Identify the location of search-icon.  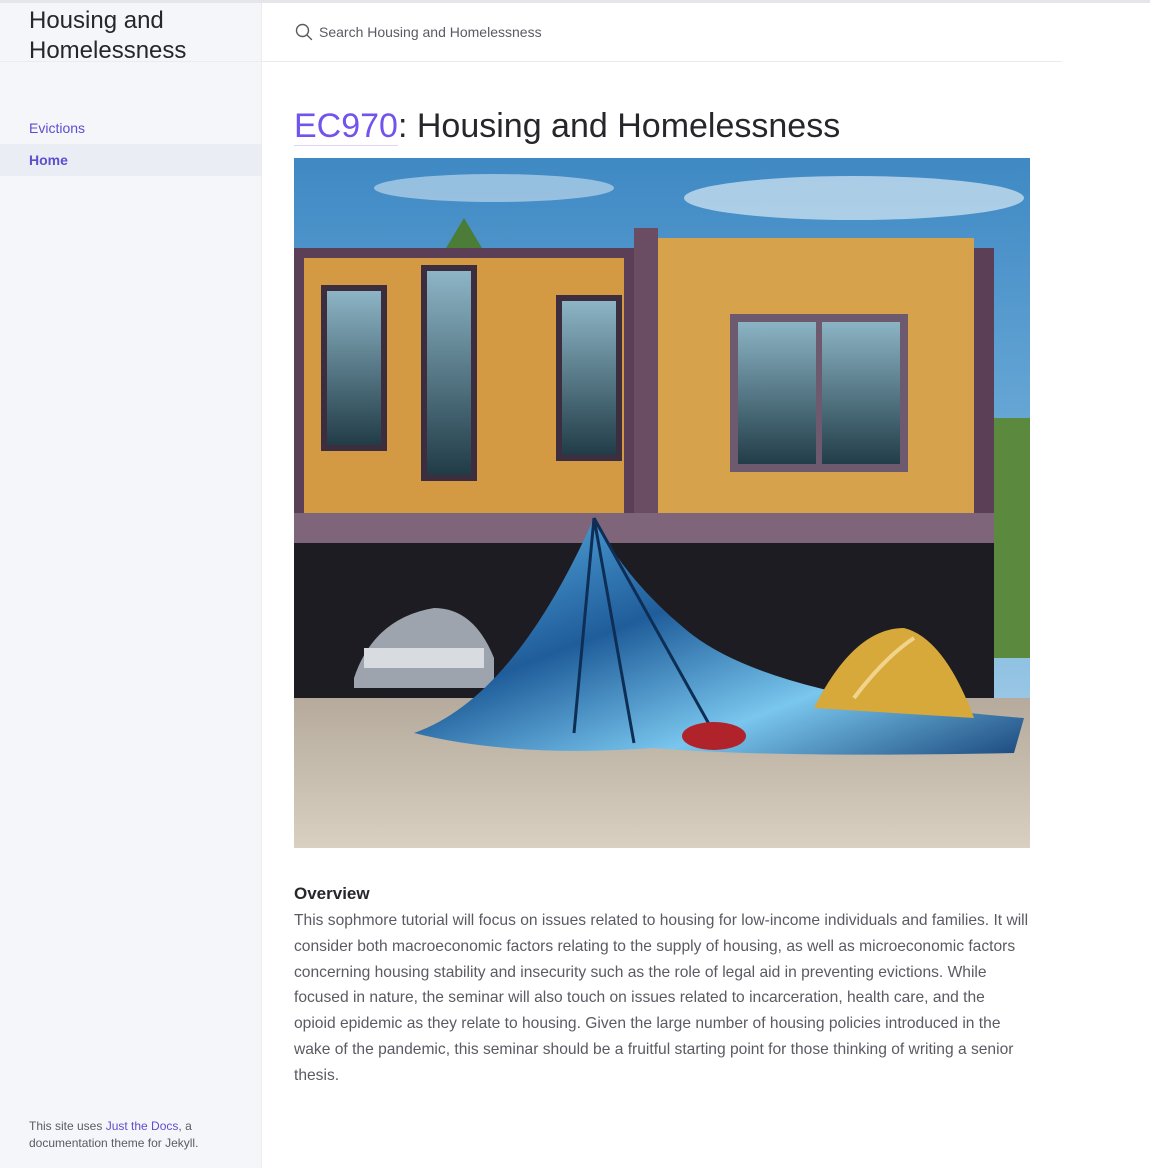
(304, 32).